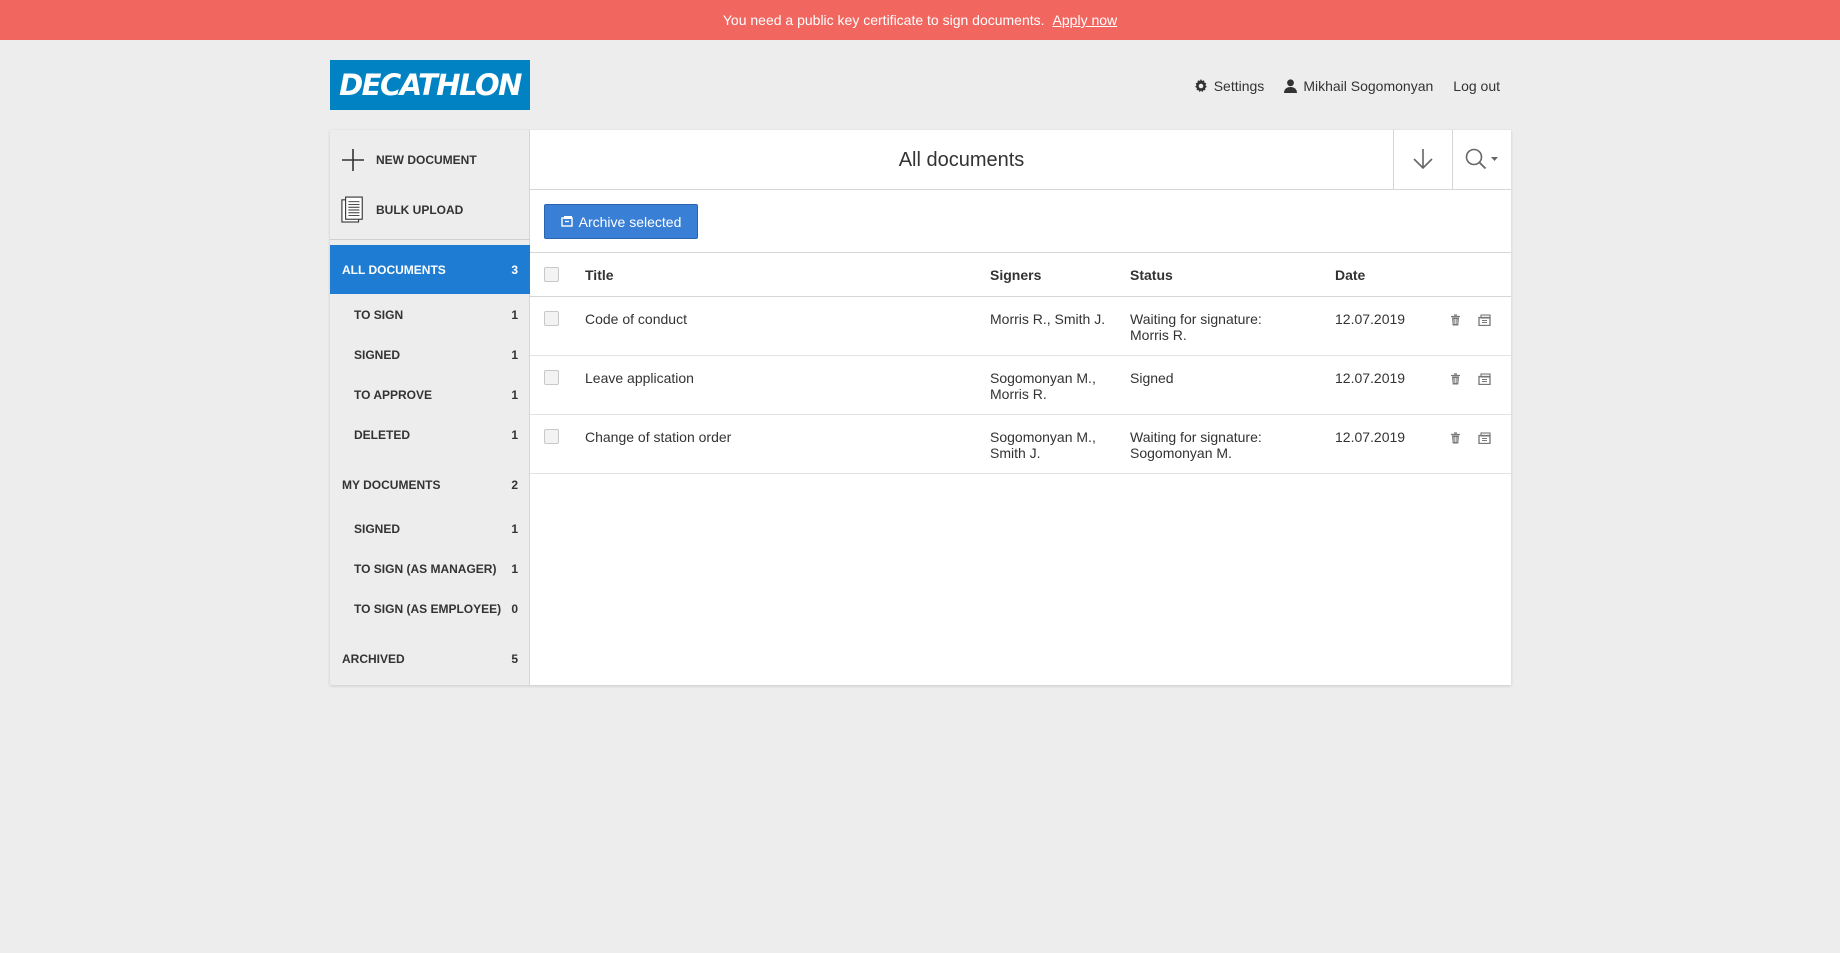  What do you see at coordinates (551, 274) in the screenshot?
I see `select-all-checkbox` at bounding box center [551, 274].